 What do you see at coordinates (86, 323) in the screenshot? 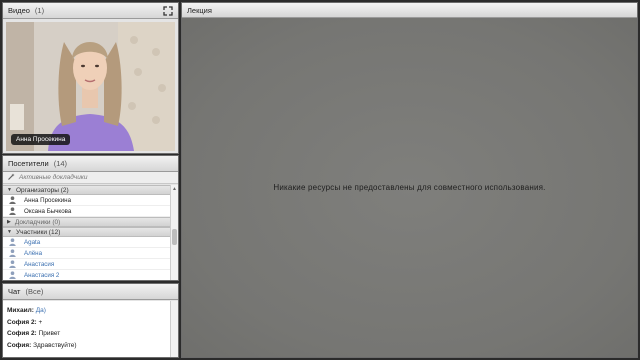
I see `chat-message: София 2: +` at bounding box center [86, 323].